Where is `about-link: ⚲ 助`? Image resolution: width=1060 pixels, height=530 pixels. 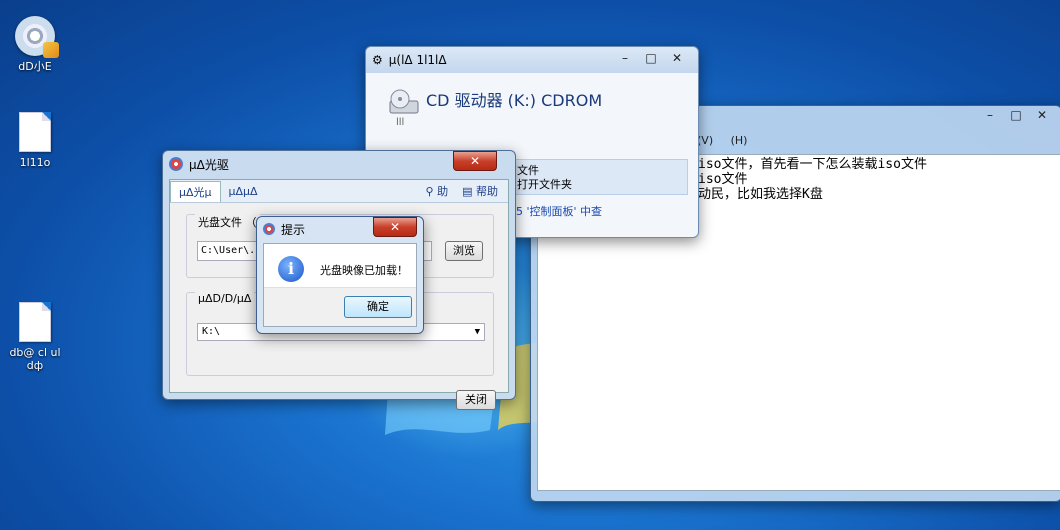
about-link: ⚲ 助 is located at coordinates (437, 191).